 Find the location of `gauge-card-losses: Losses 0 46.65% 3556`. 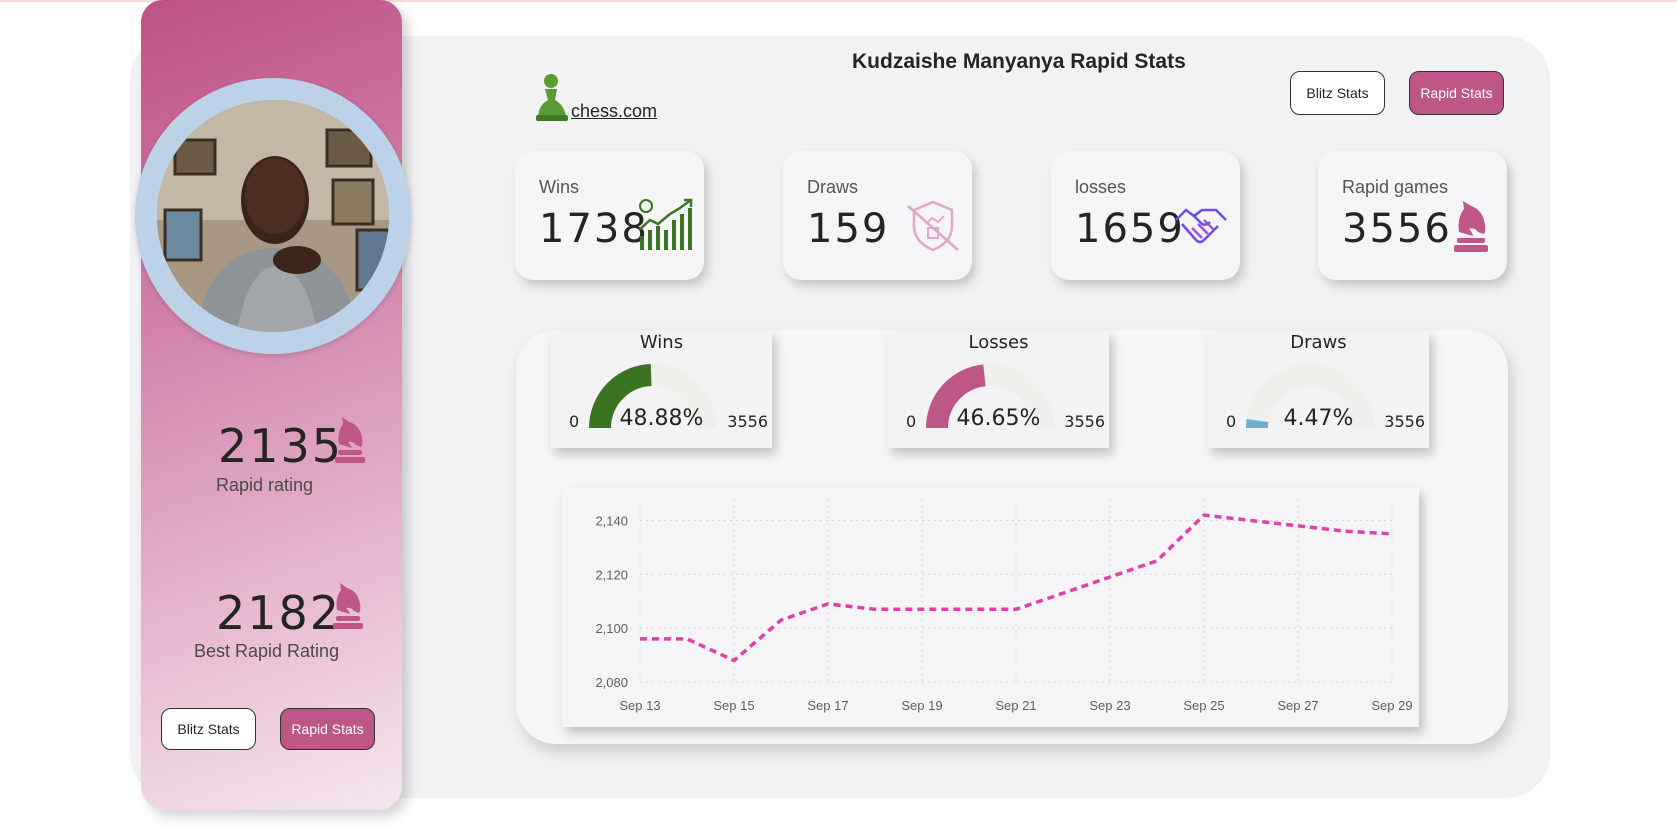

gauge-card-losses: Losses 0 46.65% 3556 is located at coordinates (998, 390).